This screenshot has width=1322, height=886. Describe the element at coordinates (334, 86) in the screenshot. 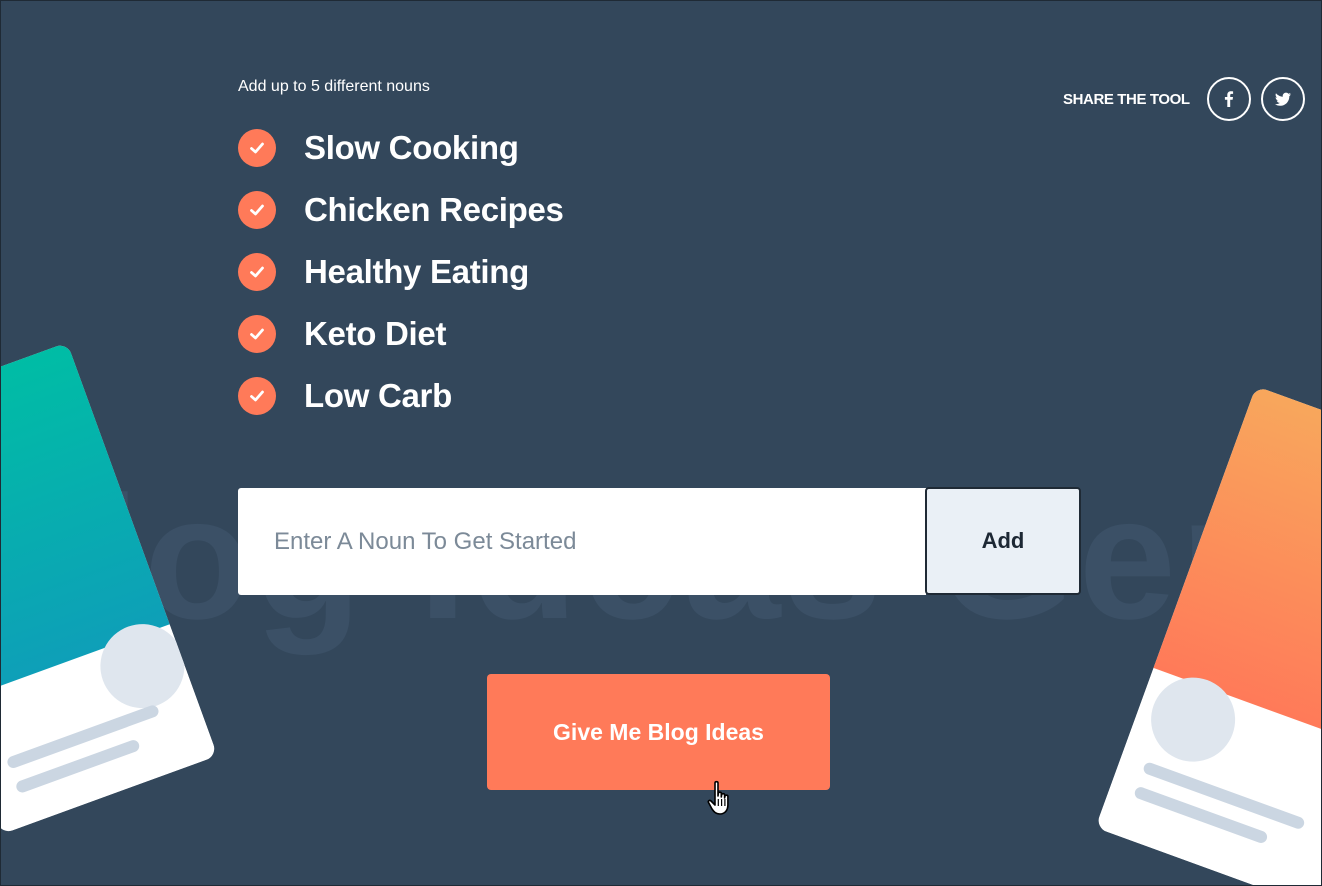

I see `intro-text: Add up to 5 different nouns` at that location.